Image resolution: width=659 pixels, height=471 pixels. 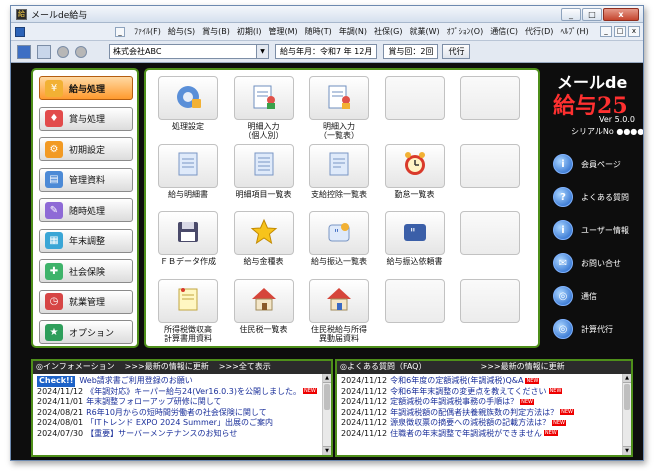 I want to click on chevron-down-icon: ▼, so click(x=262, y=51).